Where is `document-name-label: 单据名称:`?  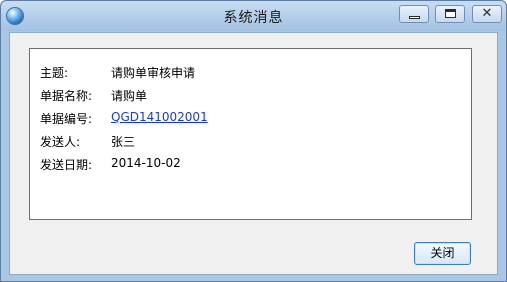 document-name-label: 单据名称: is located at coordinates (66, 96).